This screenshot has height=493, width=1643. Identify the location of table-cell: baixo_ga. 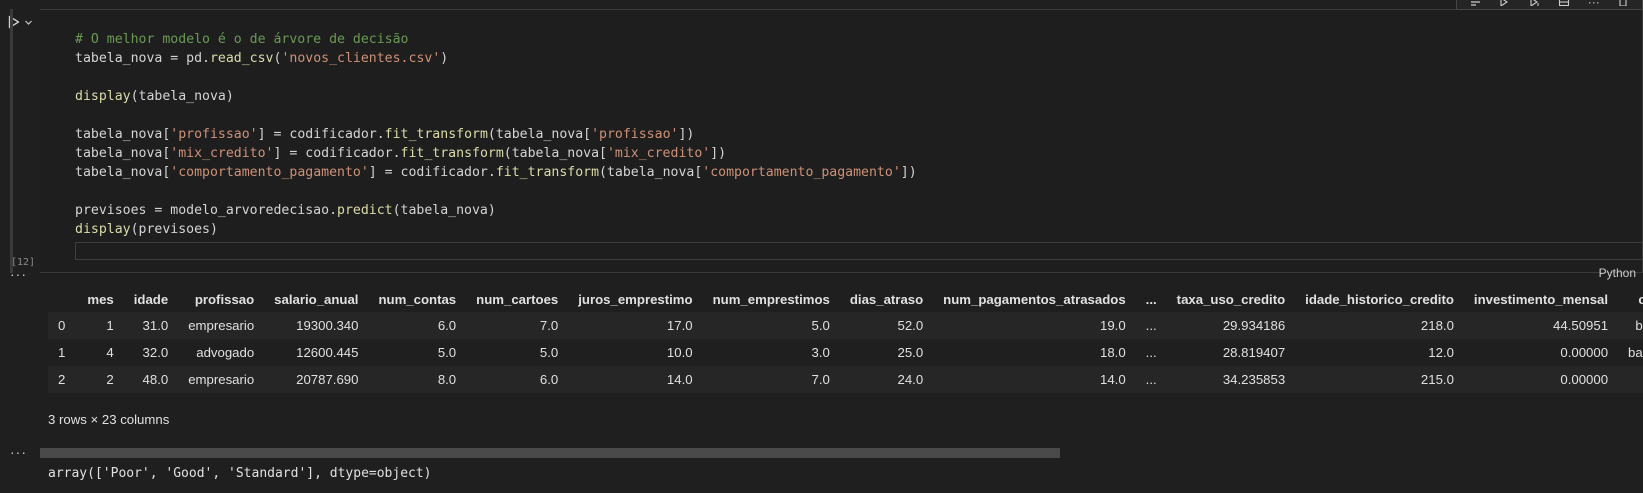
(1635, 352).